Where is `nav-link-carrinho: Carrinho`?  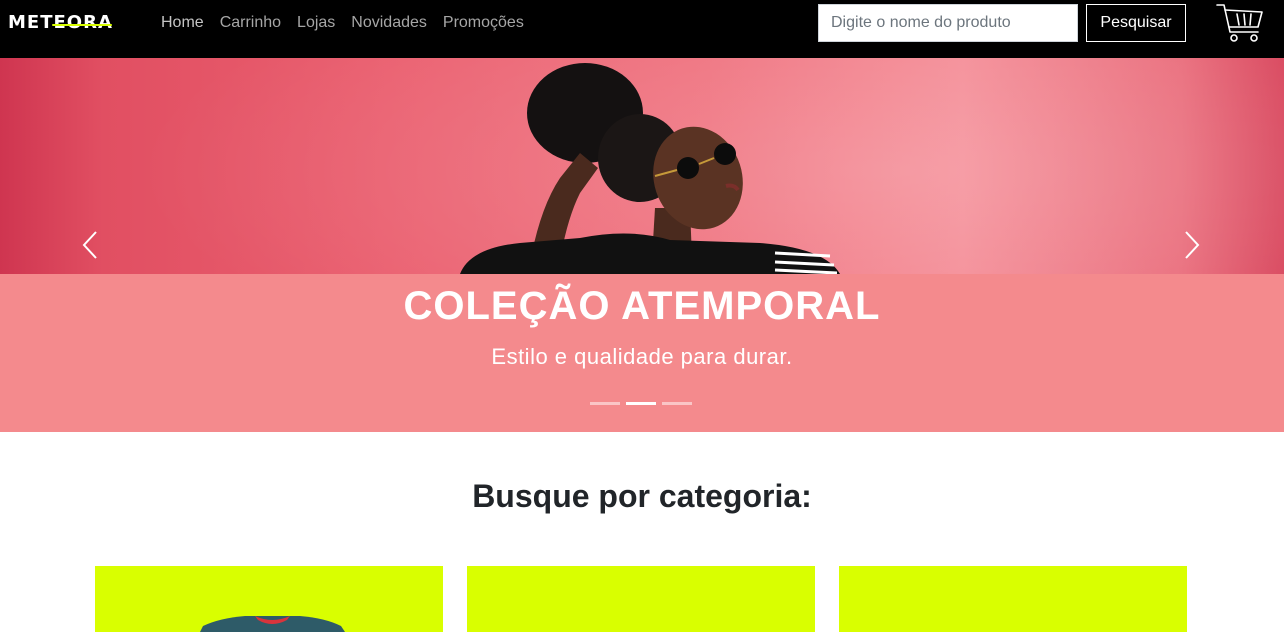
nav-link-carrinho: Carrinho is located at coordinates (250, 23).